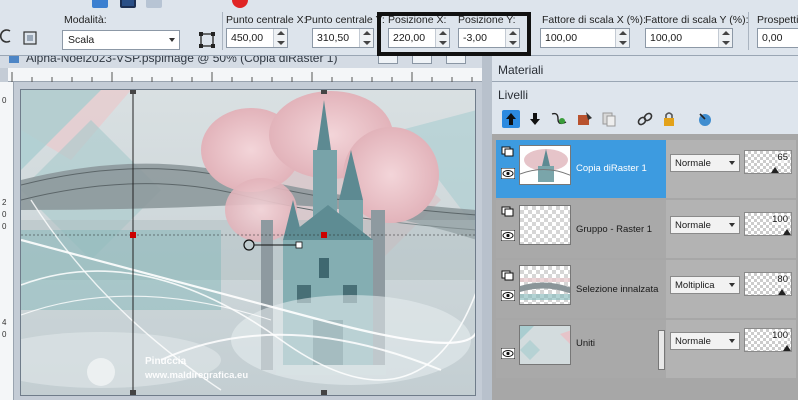  What do you see at coordinates (695, 285) in the screenshot?
I see `blend-mode-value: Moltiplica` at bounding box center [695, 285].